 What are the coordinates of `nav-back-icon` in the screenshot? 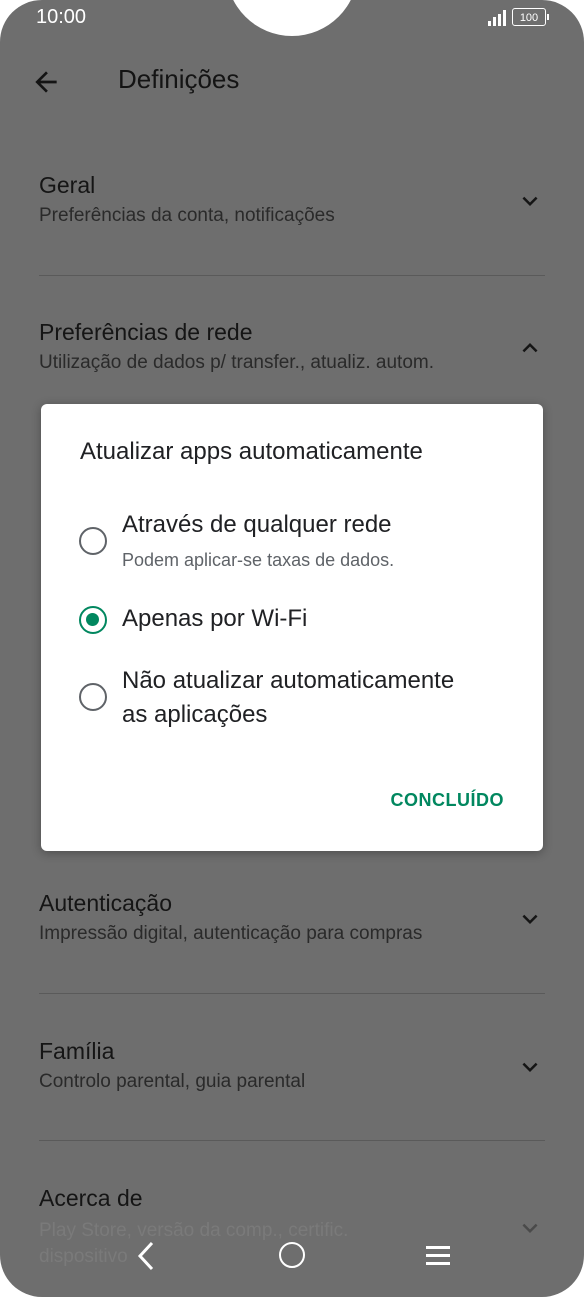 It's located at (146, 1256).